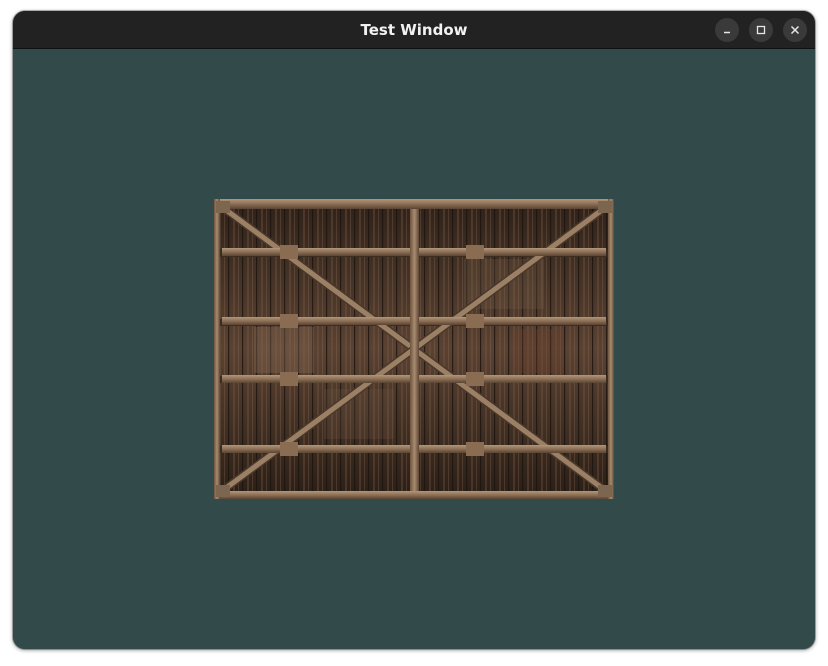 The height and width of the screenshot is (666, 828). I want to click on title-bar: Test Window, so click(414, 30).